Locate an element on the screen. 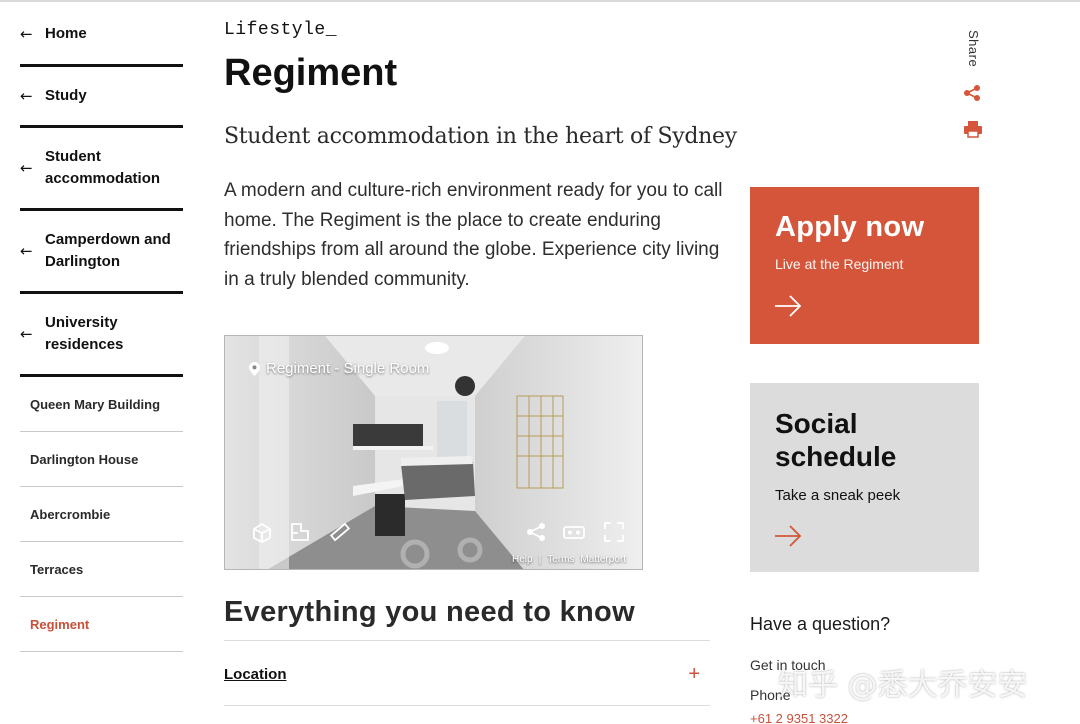 This screenshot has width=1080, height=724. sidebar-item-regiment: Regiment is located at coordinates (101, 624).